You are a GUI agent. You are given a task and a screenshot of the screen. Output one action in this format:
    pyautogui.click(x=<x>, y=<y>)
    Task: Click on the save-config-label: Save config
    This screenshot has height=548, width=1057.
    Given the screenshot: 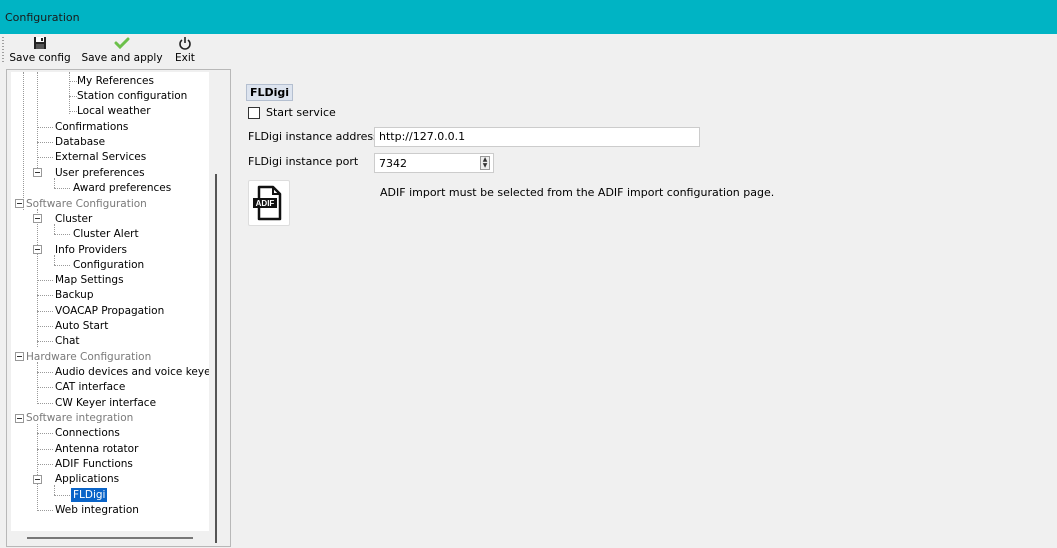 What is the action you would take?
    pyautogui.click(x=40, y=58)
    